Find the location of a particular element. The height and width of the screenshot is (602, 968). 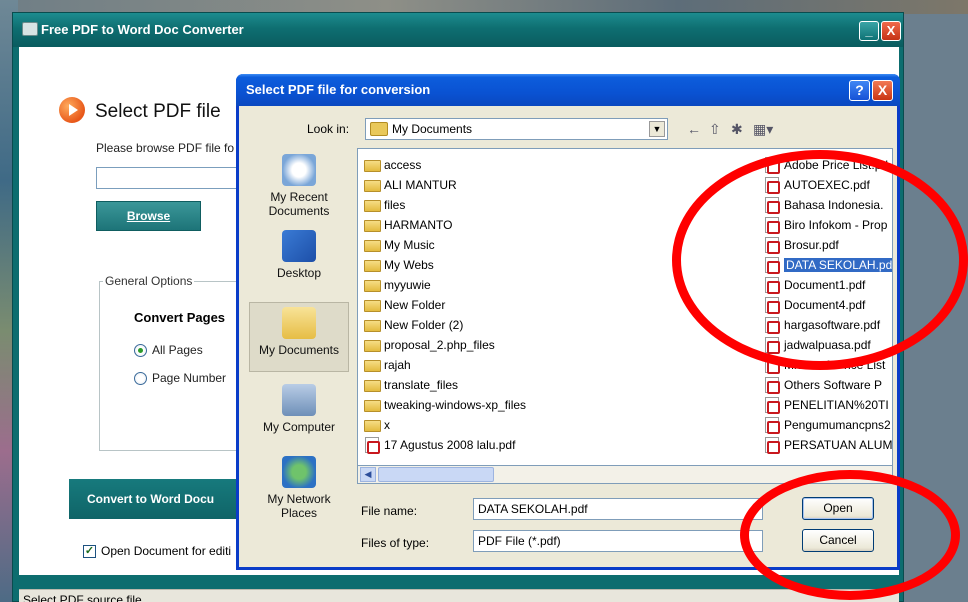

all-pages-radio is located at coordinates (140, 350).